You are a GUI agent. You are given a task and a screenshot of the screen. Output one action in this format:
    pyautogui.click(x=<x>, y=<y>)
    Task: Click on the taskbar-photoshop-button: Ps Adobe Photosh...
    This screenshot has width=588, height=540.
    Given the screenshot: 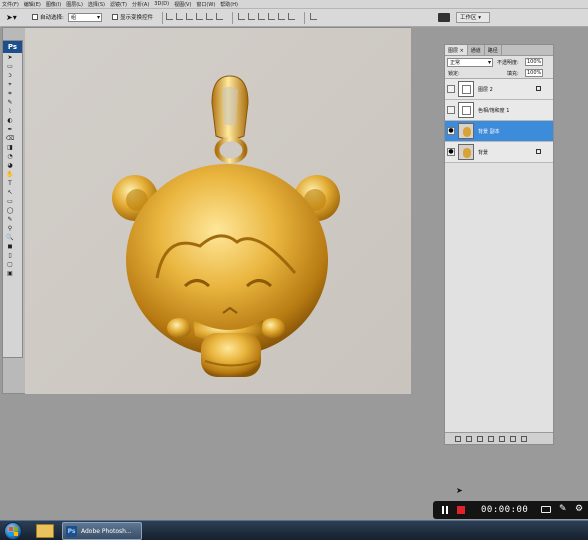 What is the action you would take?
    pyautogui.click(x=102, y=531)
    